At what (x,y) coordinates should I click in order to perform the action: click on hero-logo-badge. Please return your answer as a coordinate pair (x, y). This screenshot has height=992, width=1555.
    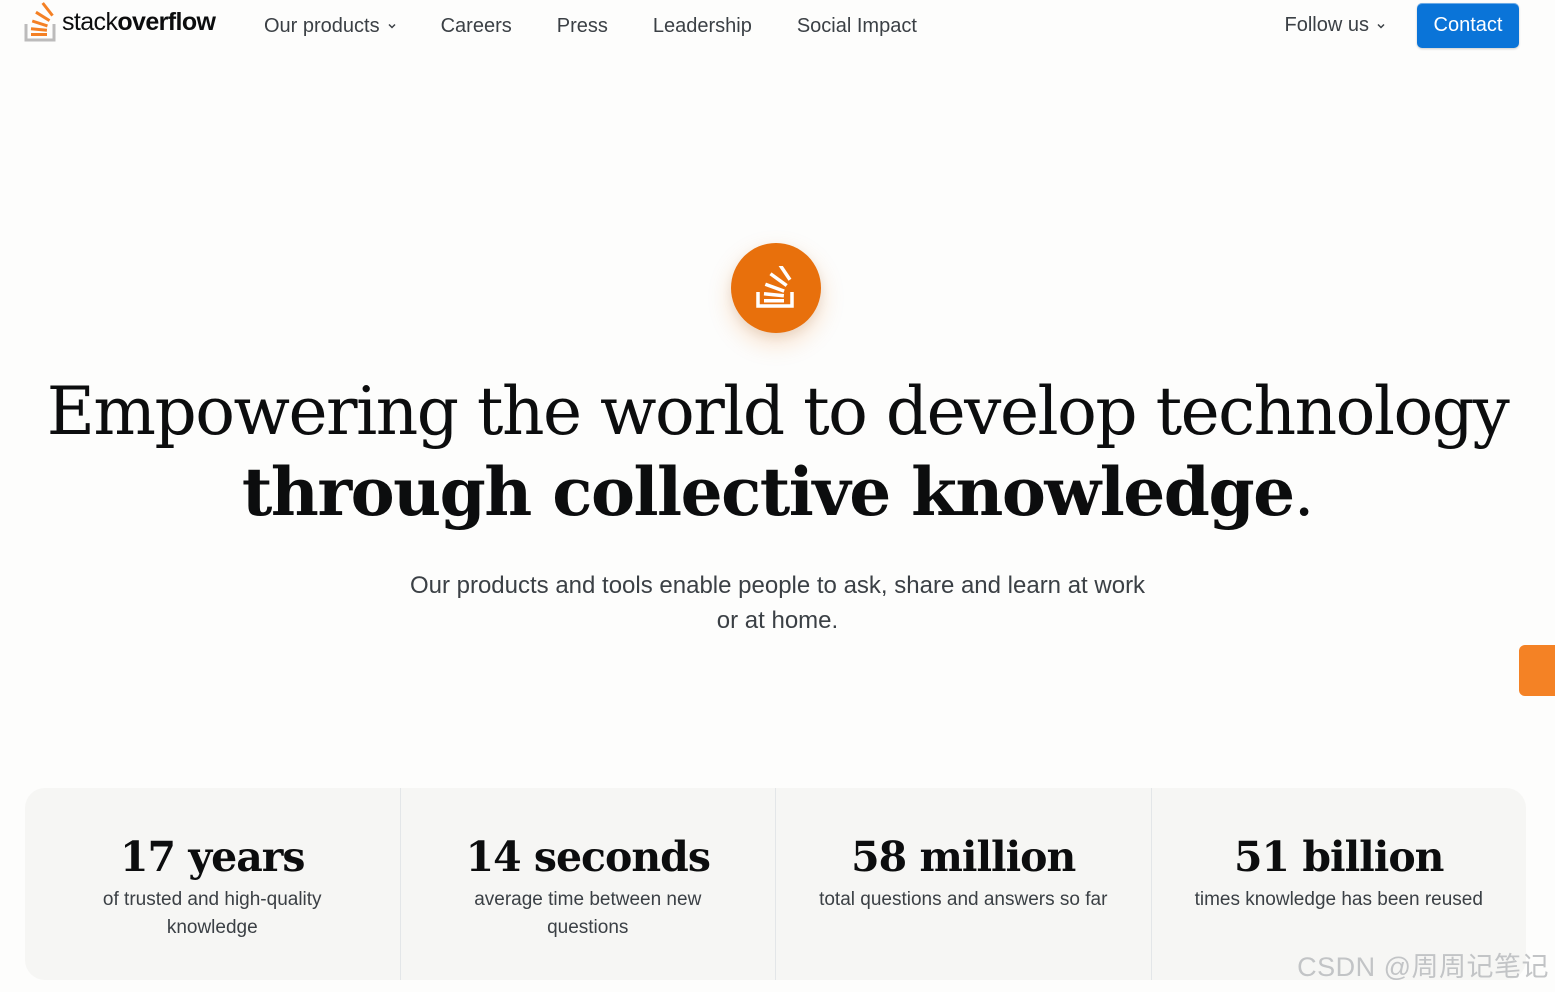
    Looking at the image, I should click on (776, 288).